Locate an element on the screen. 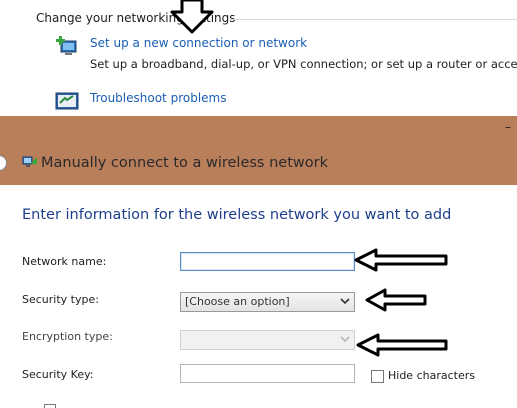  security-key-input is located at coordinates (267, 373).